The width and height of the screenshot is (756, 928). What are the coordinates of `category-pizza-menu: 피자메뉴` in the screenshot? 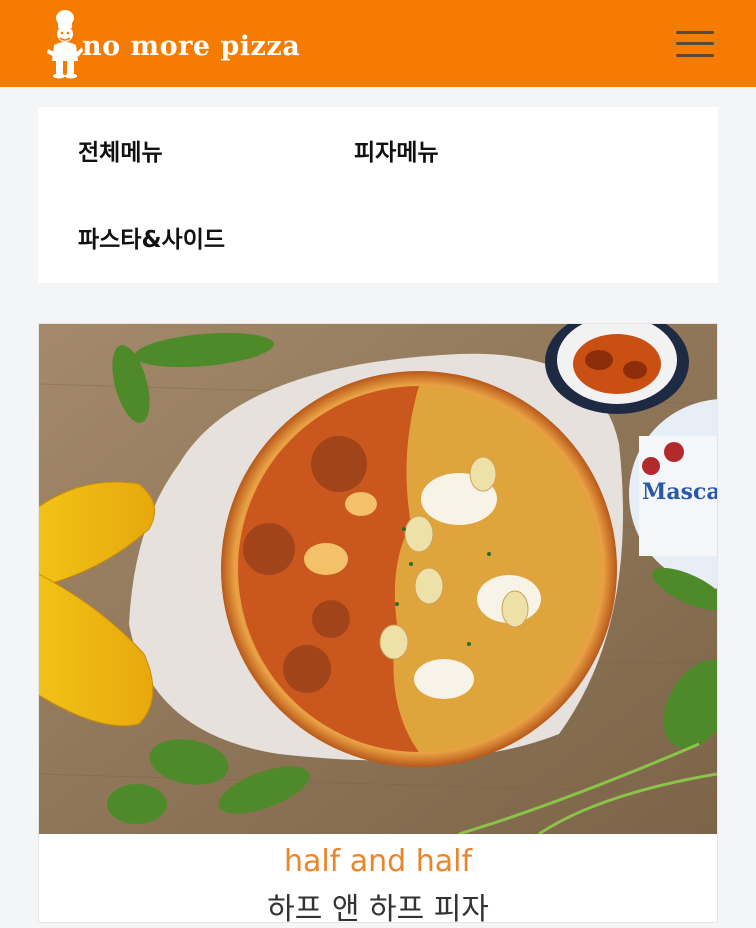 It's located at (396, 150).